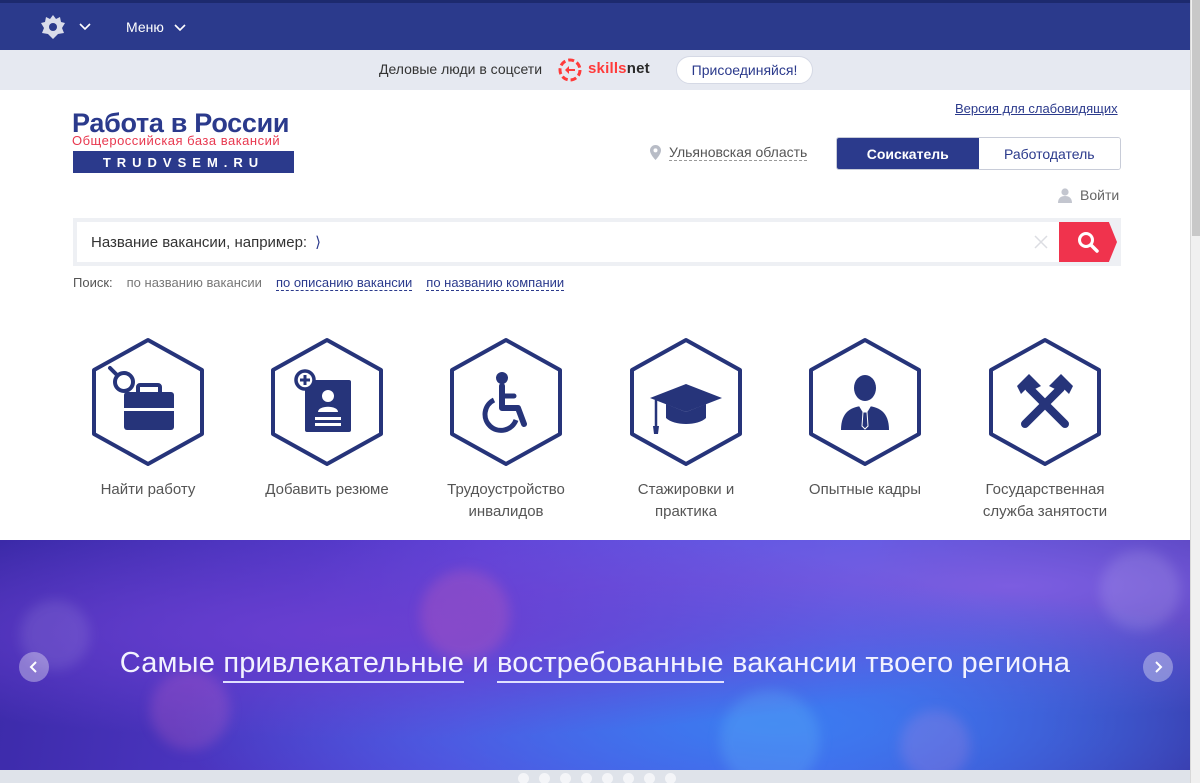 The width and height of the screenshot is (1200, 783). Describe the element at coordinates (655, 152) in the screenshot. I see `location-pin-icon` at that location.